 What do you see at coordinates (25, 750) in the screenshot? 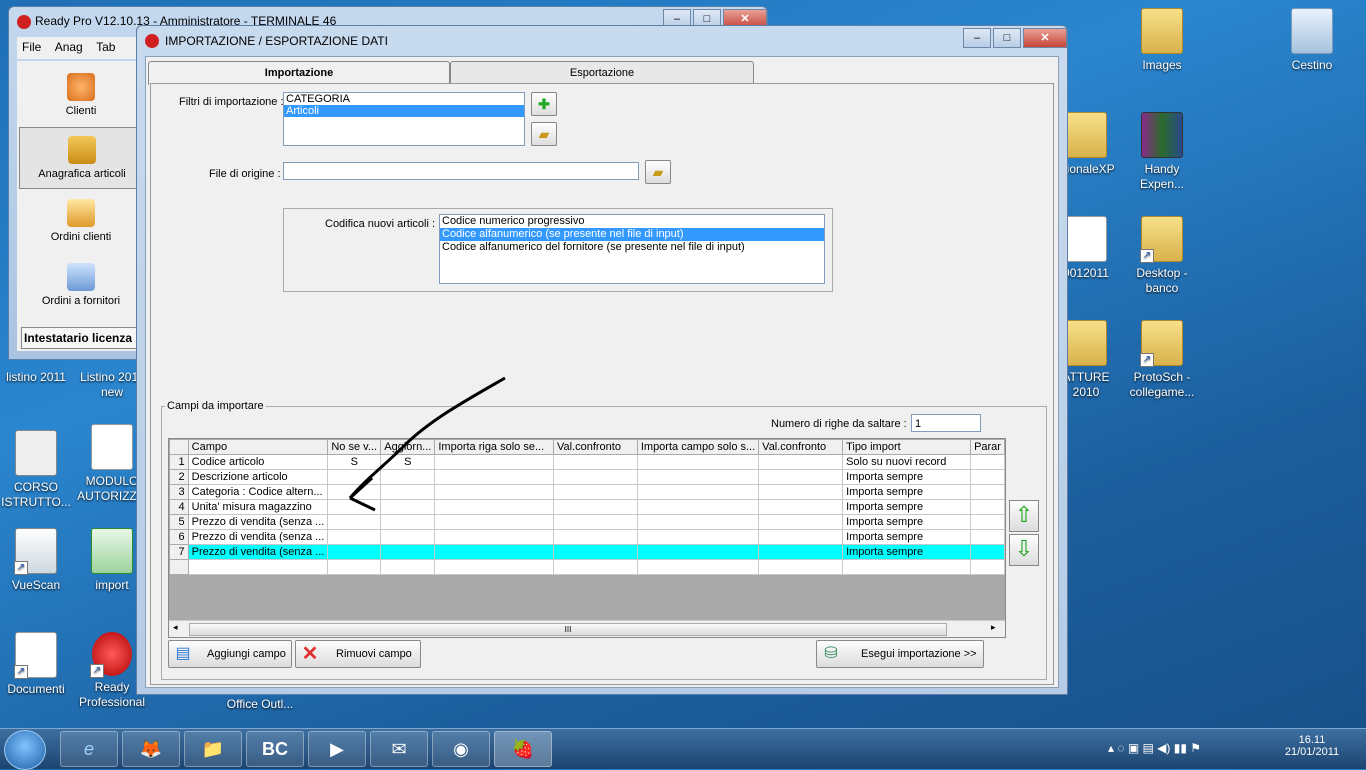
I see `start-button` at bounding box center [25, 750].